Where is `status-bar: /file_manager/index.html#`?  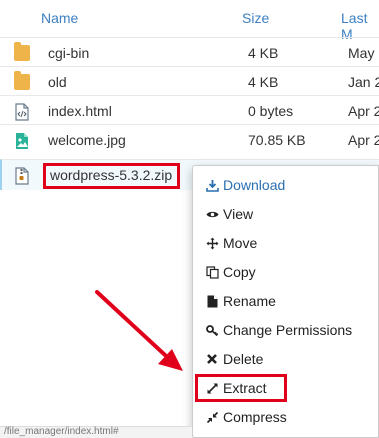 status-bar: /file_manager/index.html# is located at coordinates (96, 432).